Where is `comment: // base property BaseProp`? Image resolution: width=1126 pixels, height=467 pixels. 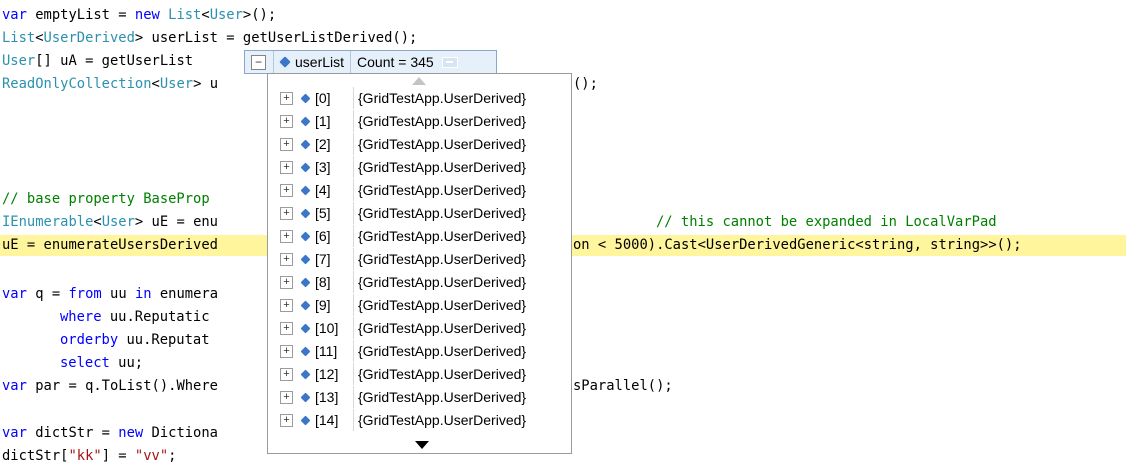 comment: // base property BaseProp is located at coordinates (110, 199).